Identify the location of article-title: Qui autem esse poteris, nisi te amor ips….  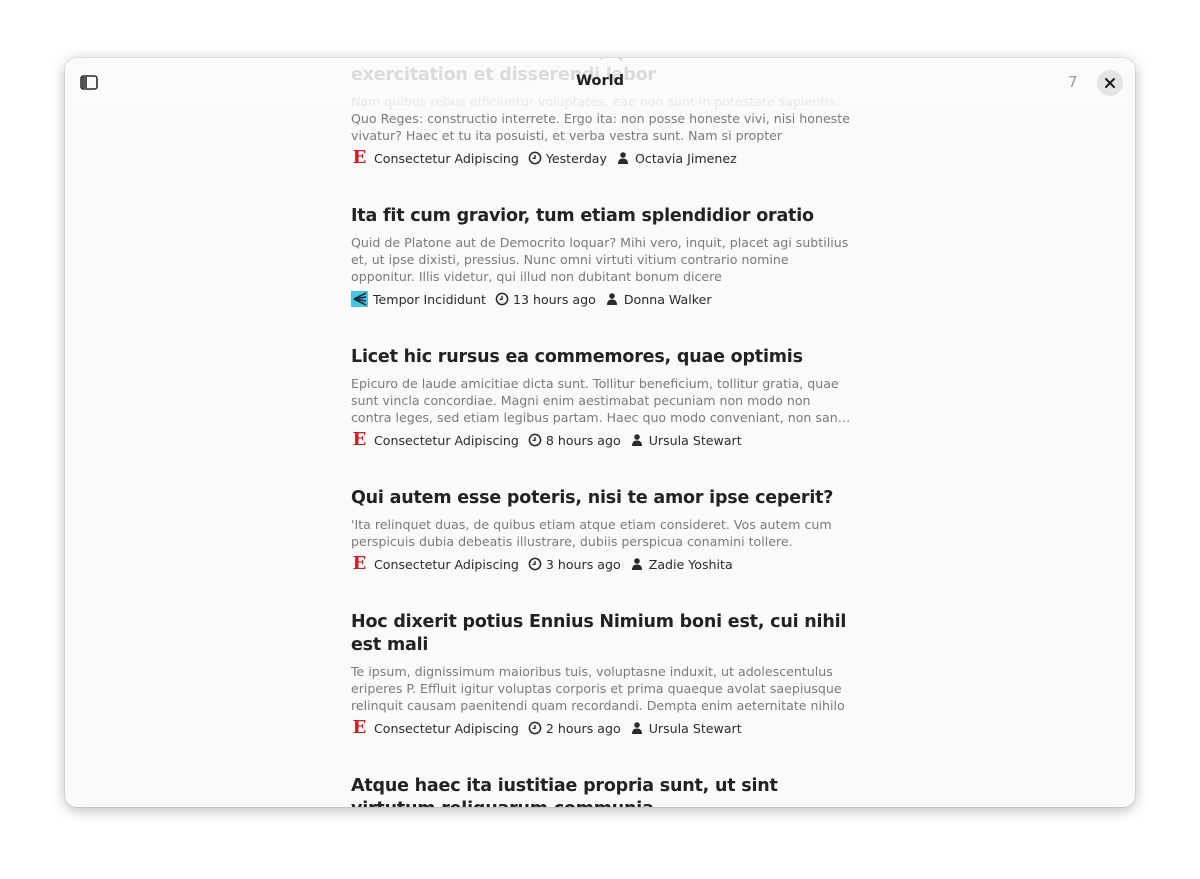
(601, 498).